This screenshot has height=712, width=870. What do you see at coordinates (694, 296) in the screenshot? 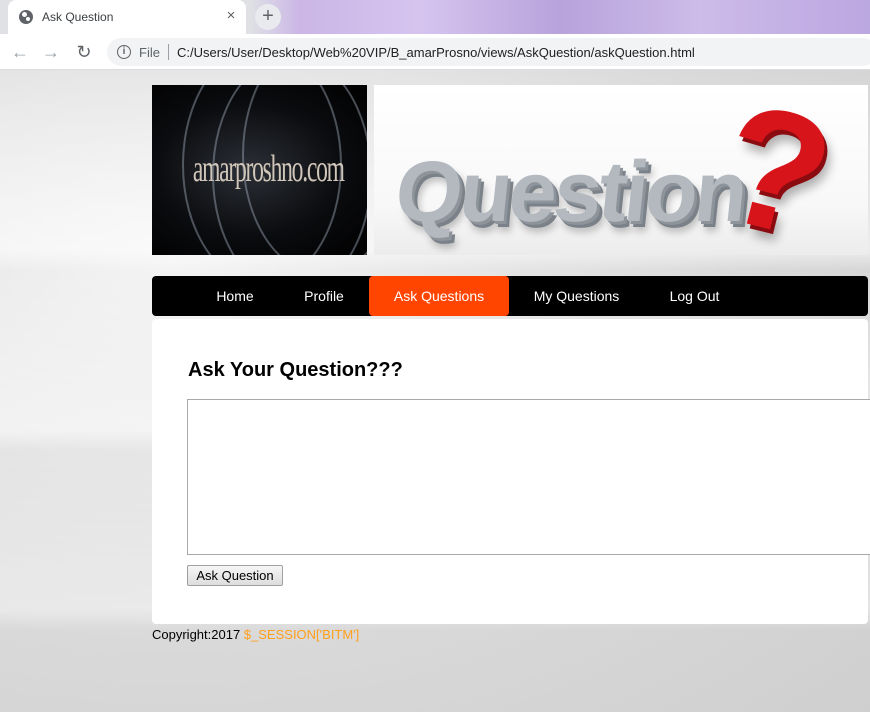
I see `nav-log-out: Log Out` at bounding box center [694, 296].